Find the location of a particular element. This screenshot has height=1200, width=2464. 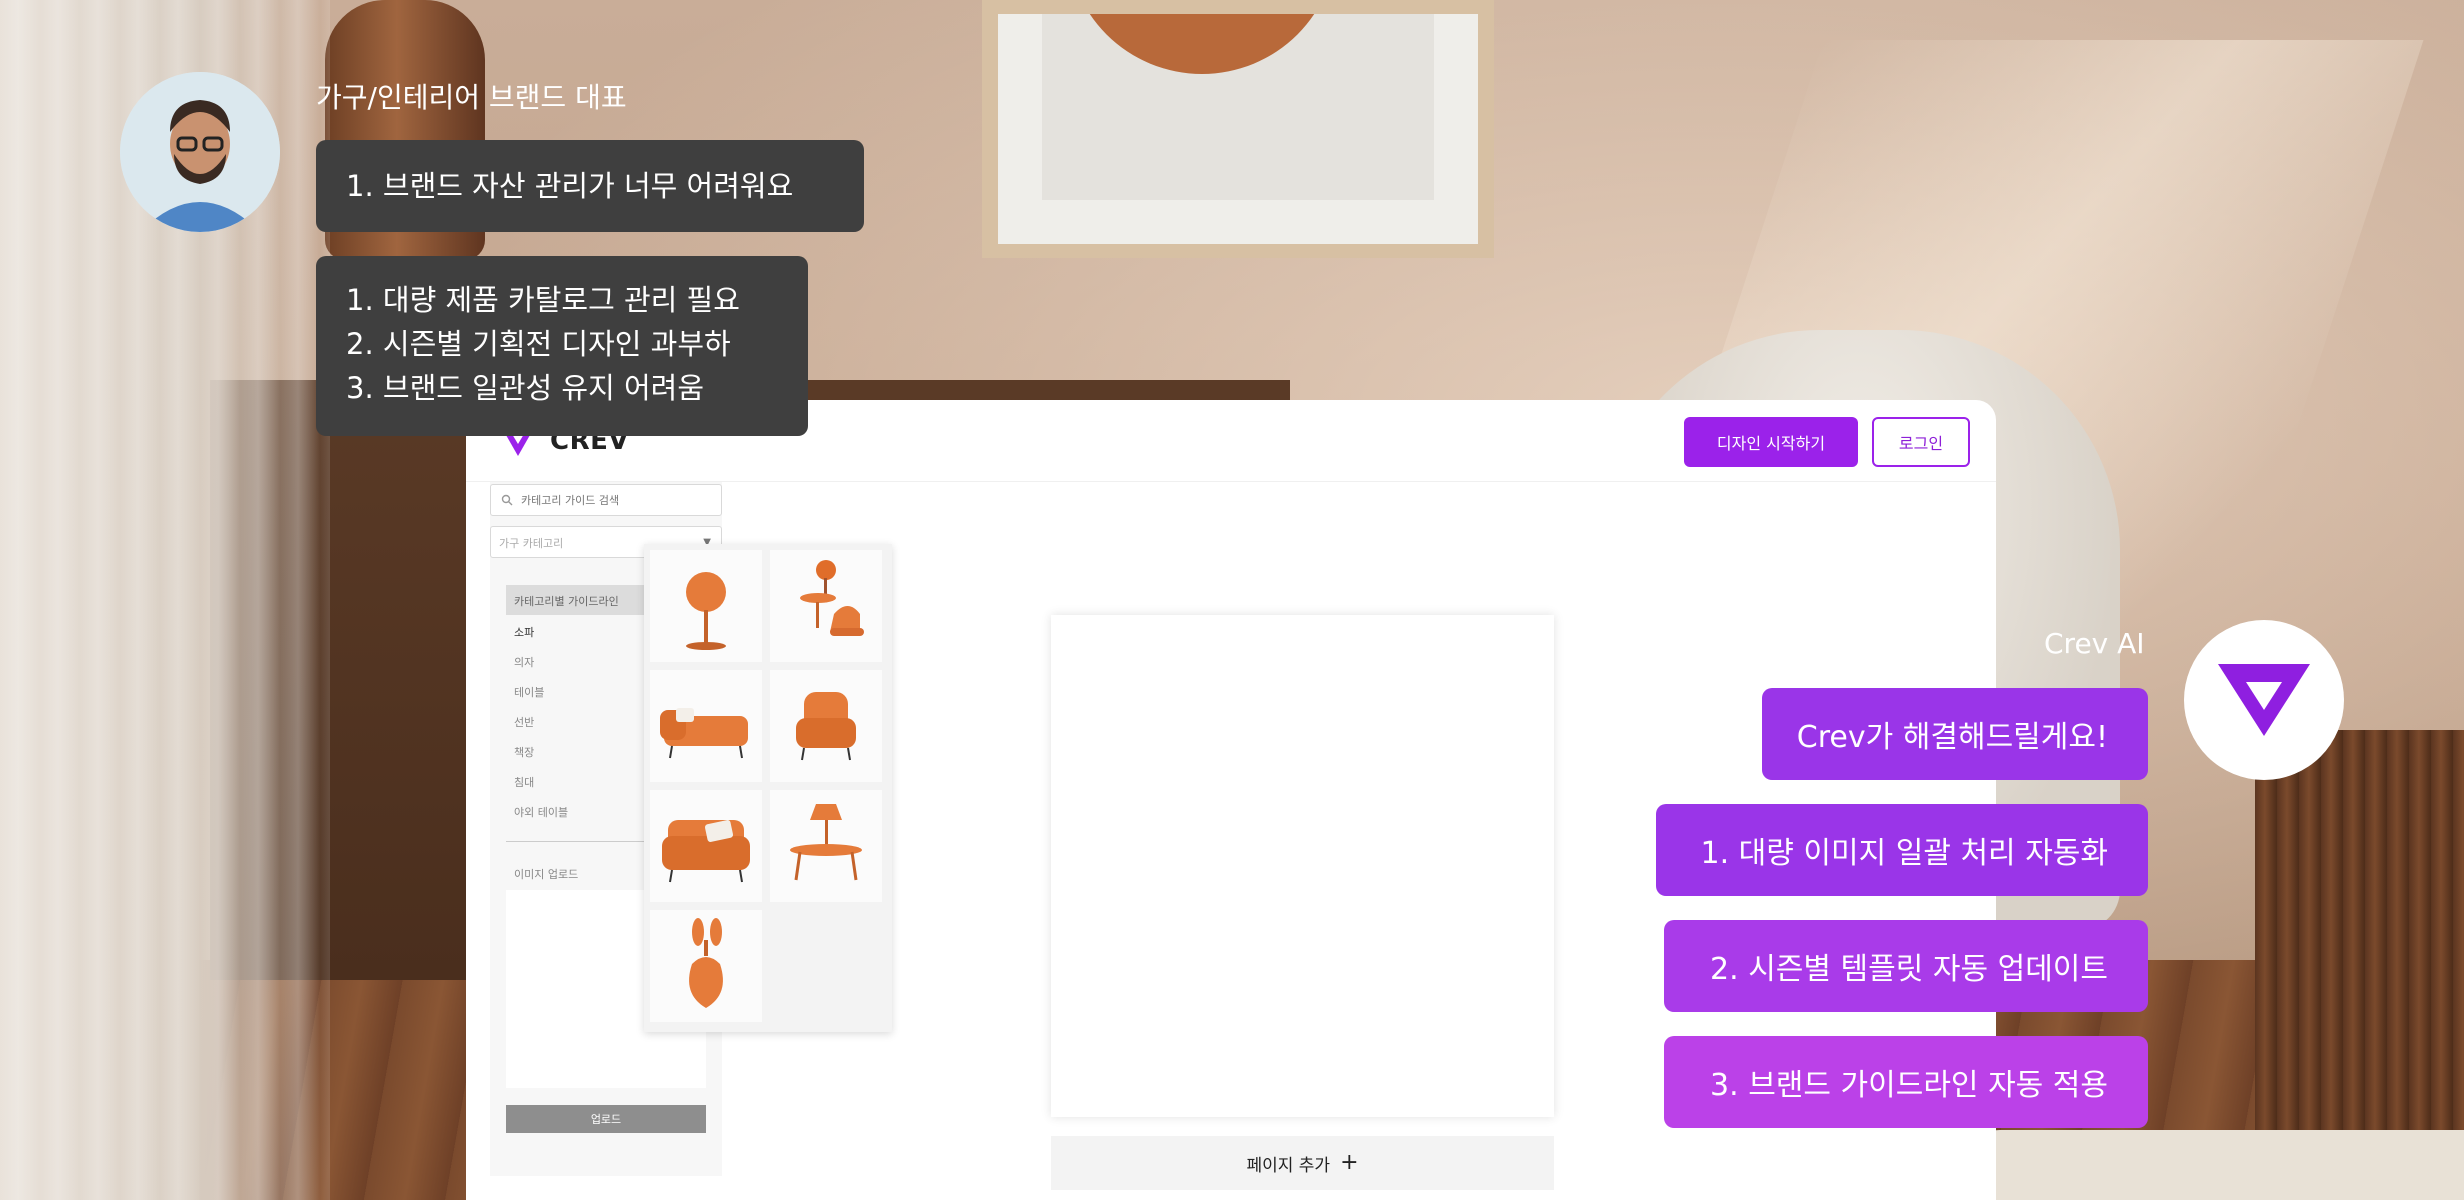

search-input is located at coordinates (616, 500).